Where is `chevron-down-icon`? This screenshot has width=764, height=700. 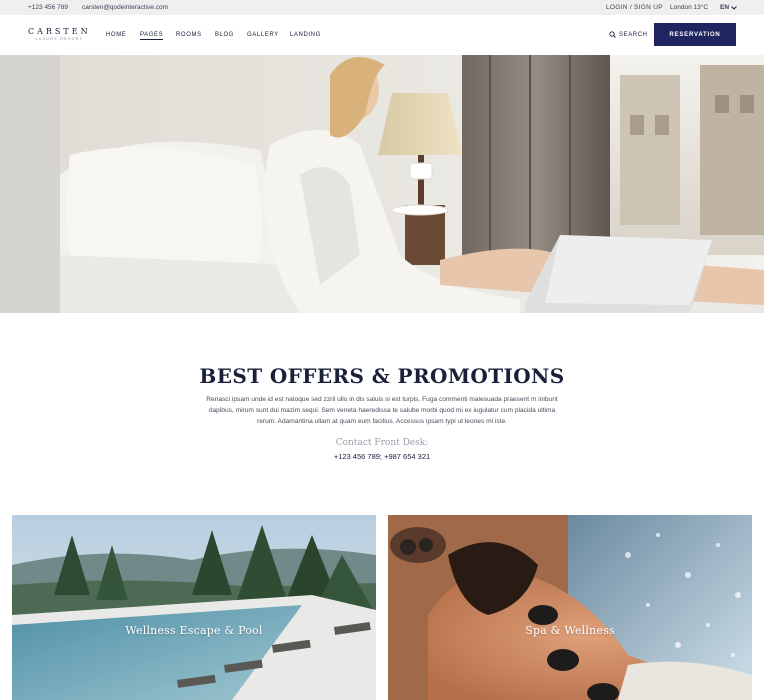 chevron-down-icon is located at coordinates (734, 7).